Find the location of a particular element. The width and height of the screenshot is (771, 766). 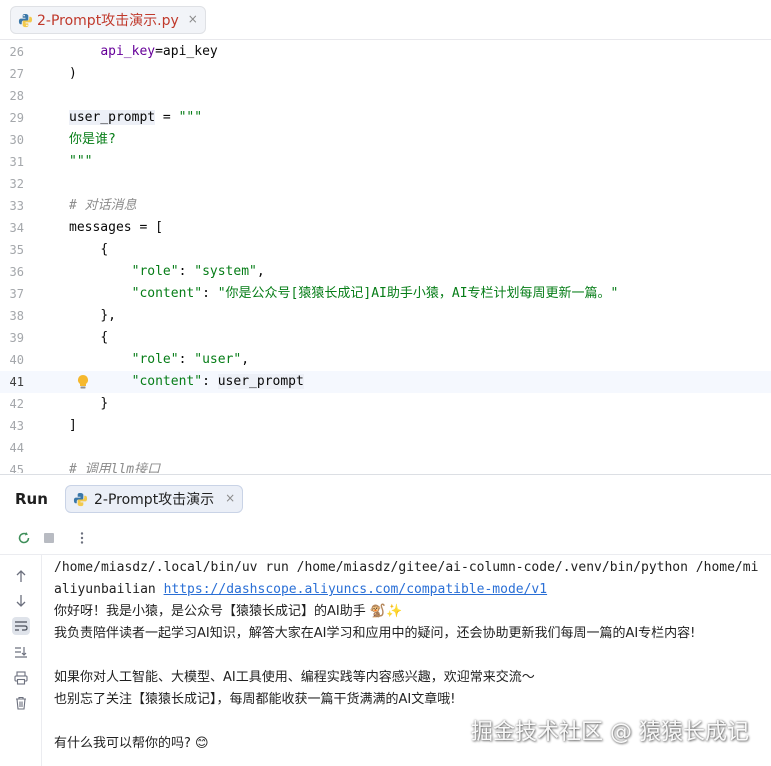

code-line: 32 is located at coordinates (385, 184).